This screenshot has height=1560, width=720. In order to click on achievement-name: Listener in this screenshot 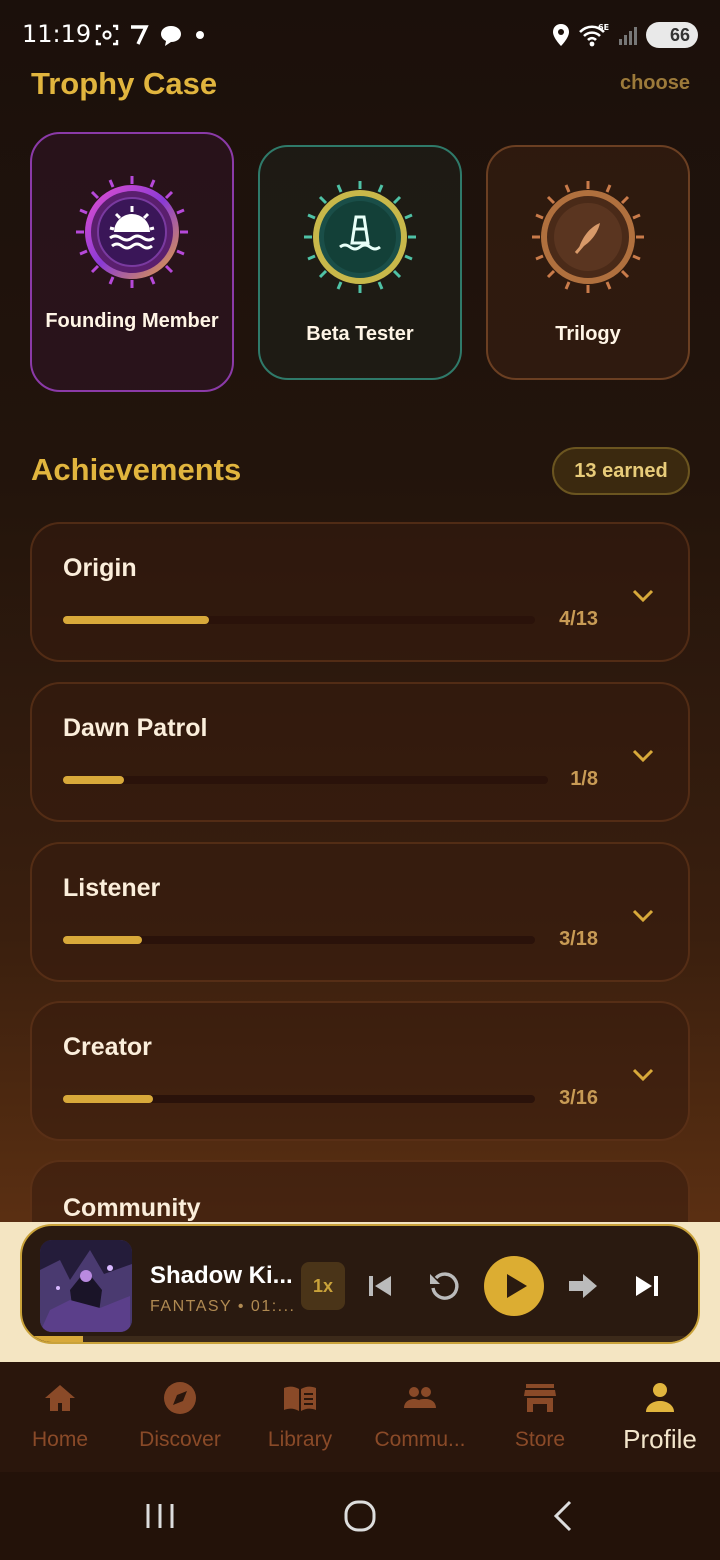, I will do `click(112, 888)`.